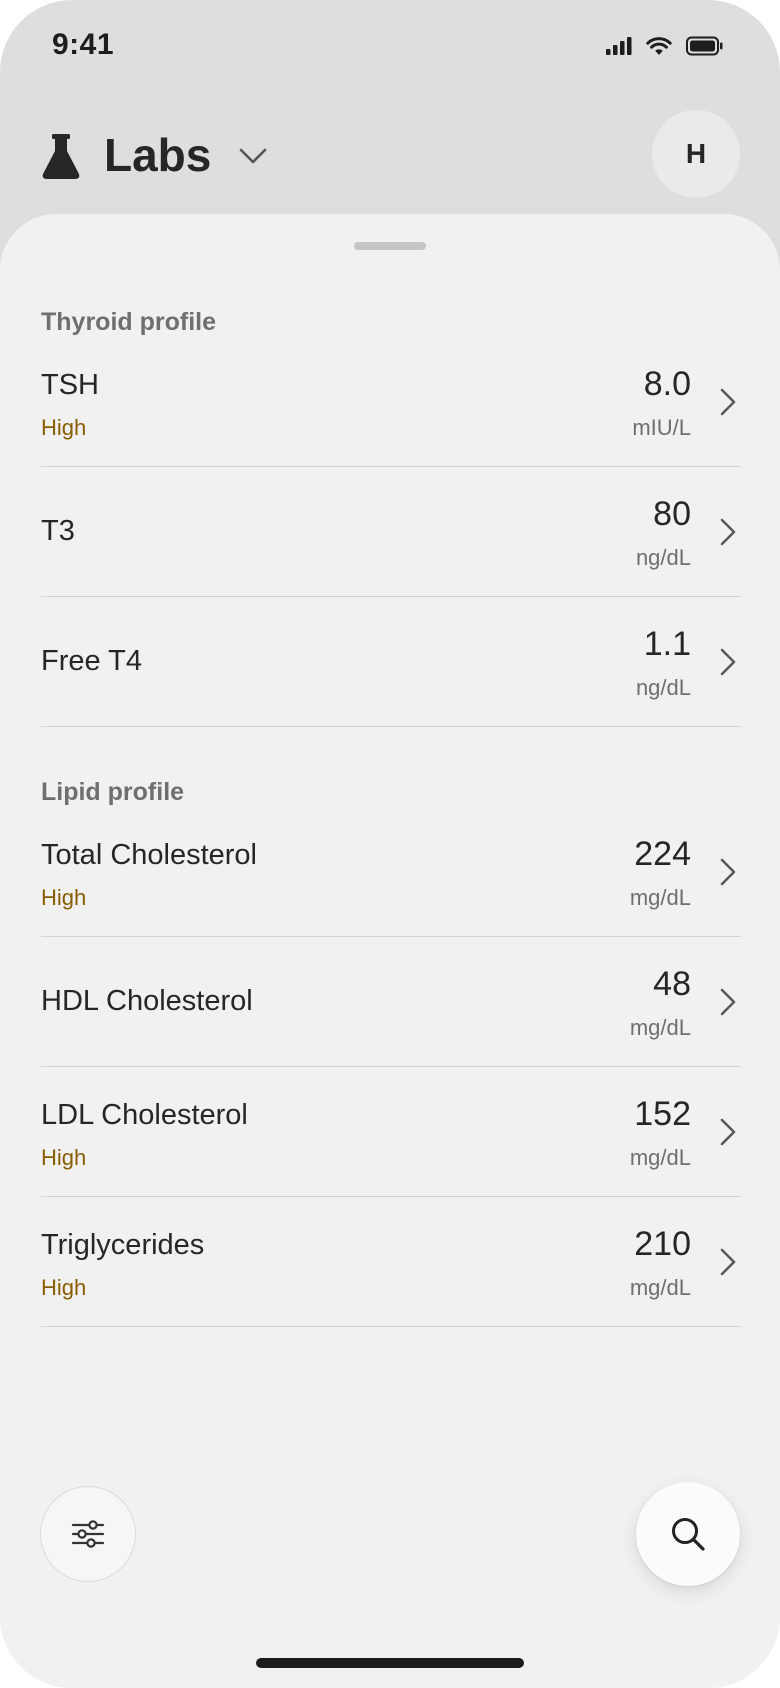 The image size is (780, 1688). What do you see at coordinates (391, 532) in the screenshot?
I see `lab-row-t3: T3 80 ng/dL` at bounding box center [391, 532].